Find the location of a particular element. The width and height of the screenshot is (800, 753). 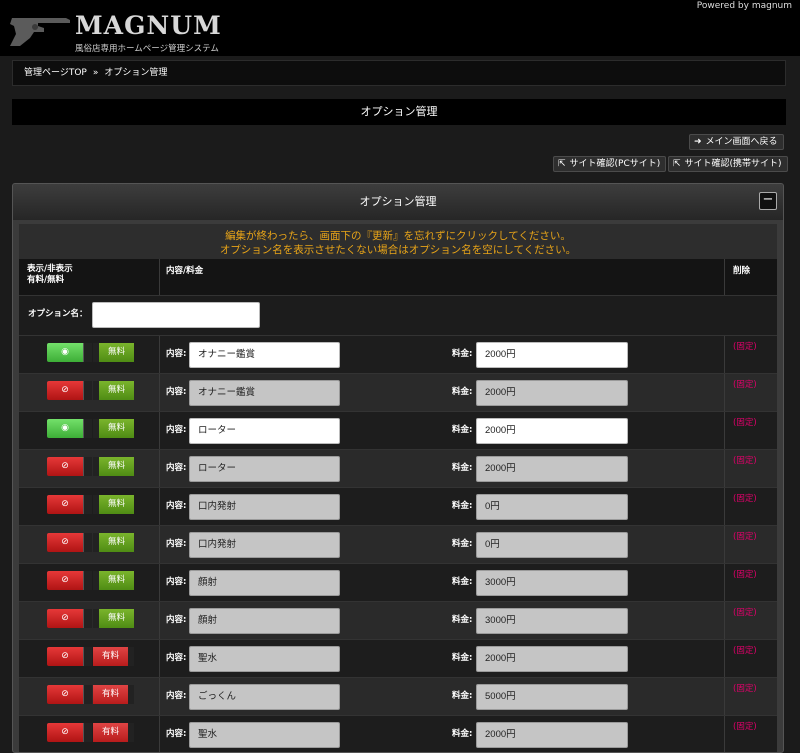

col-content-price: 内容/料金 is located at coordinates (185, 271).